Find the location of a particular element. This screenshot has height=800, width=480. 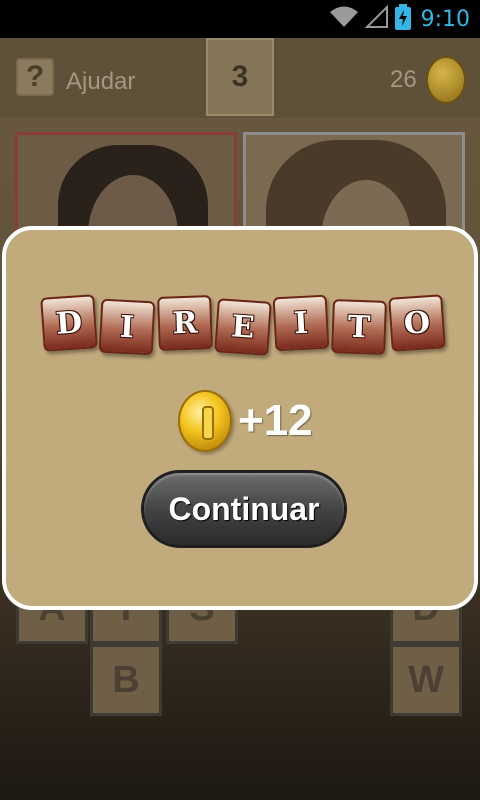

tile-letter: W is located at coordinates (426, 679).